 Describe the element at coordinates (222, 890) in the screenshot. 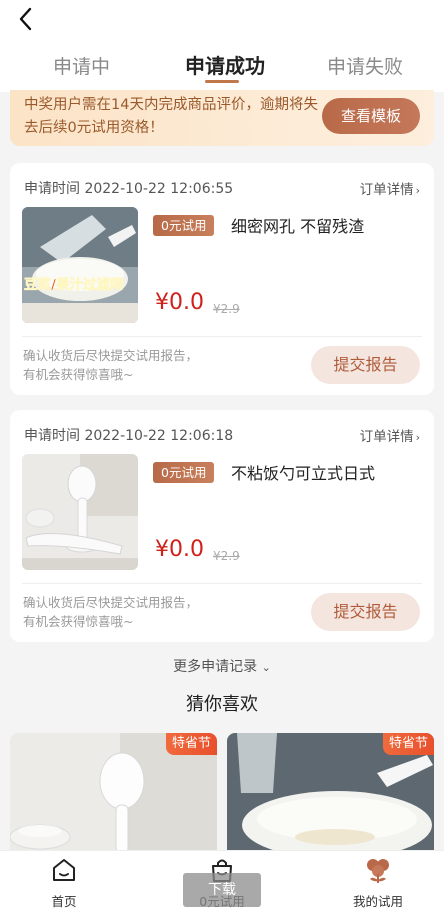

I see `download-button: 下载` at that location.